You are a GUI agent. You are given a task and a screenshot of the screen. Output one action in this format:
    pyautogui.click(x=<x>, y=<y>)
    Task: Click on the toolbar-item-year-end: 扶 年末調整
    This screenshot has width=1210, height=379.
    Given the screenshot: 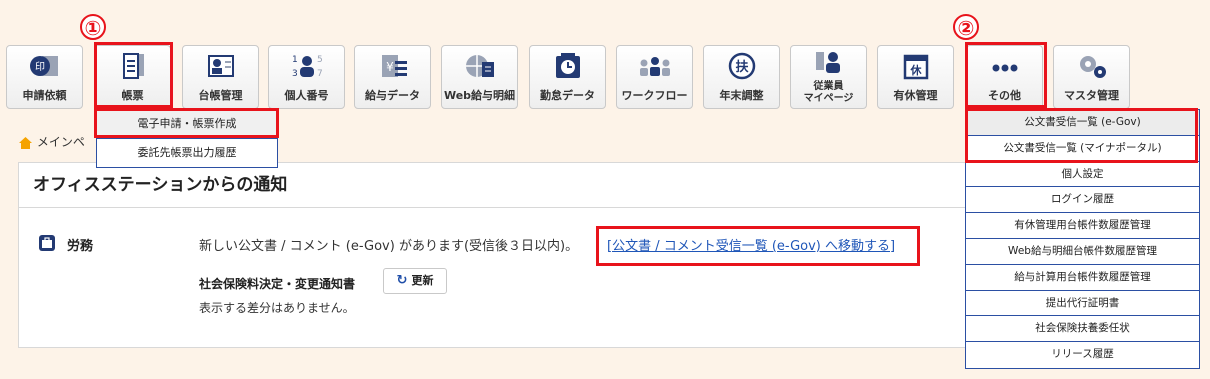 What is the action you would take?
    pyautogui.click(x=741, y=77)
    